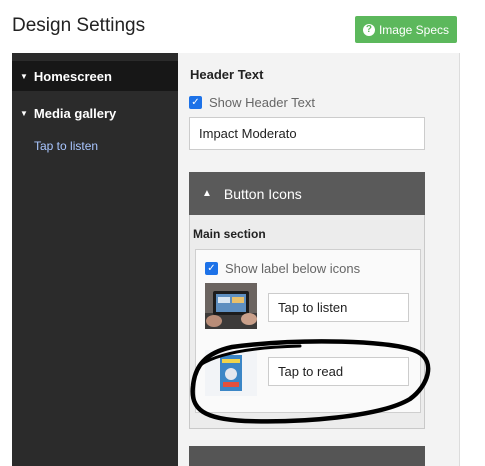  What do you see at coordinates (75, 113) in the screenshot?
I see `sidebar-item-label: Media gallery` at bounding box center [75, 113].